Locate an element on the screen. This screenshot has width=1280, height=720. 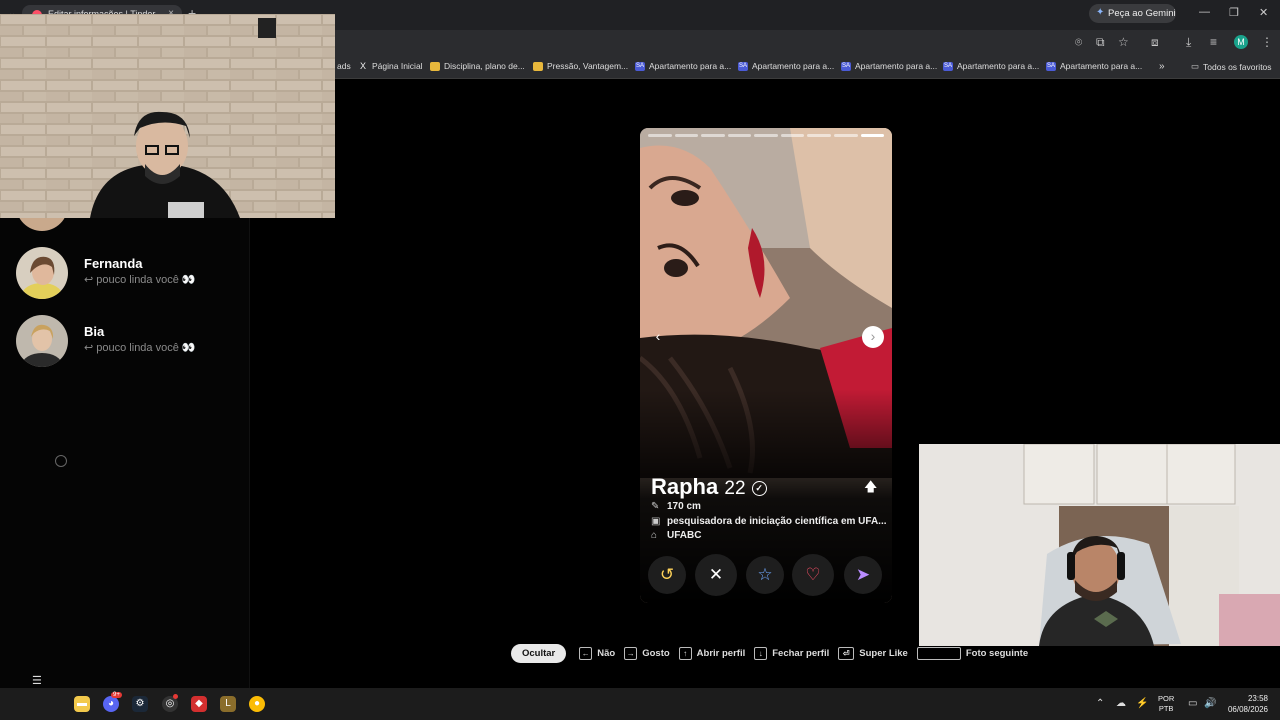
super-like-button: ☆ is located at coordinates (765, 575).